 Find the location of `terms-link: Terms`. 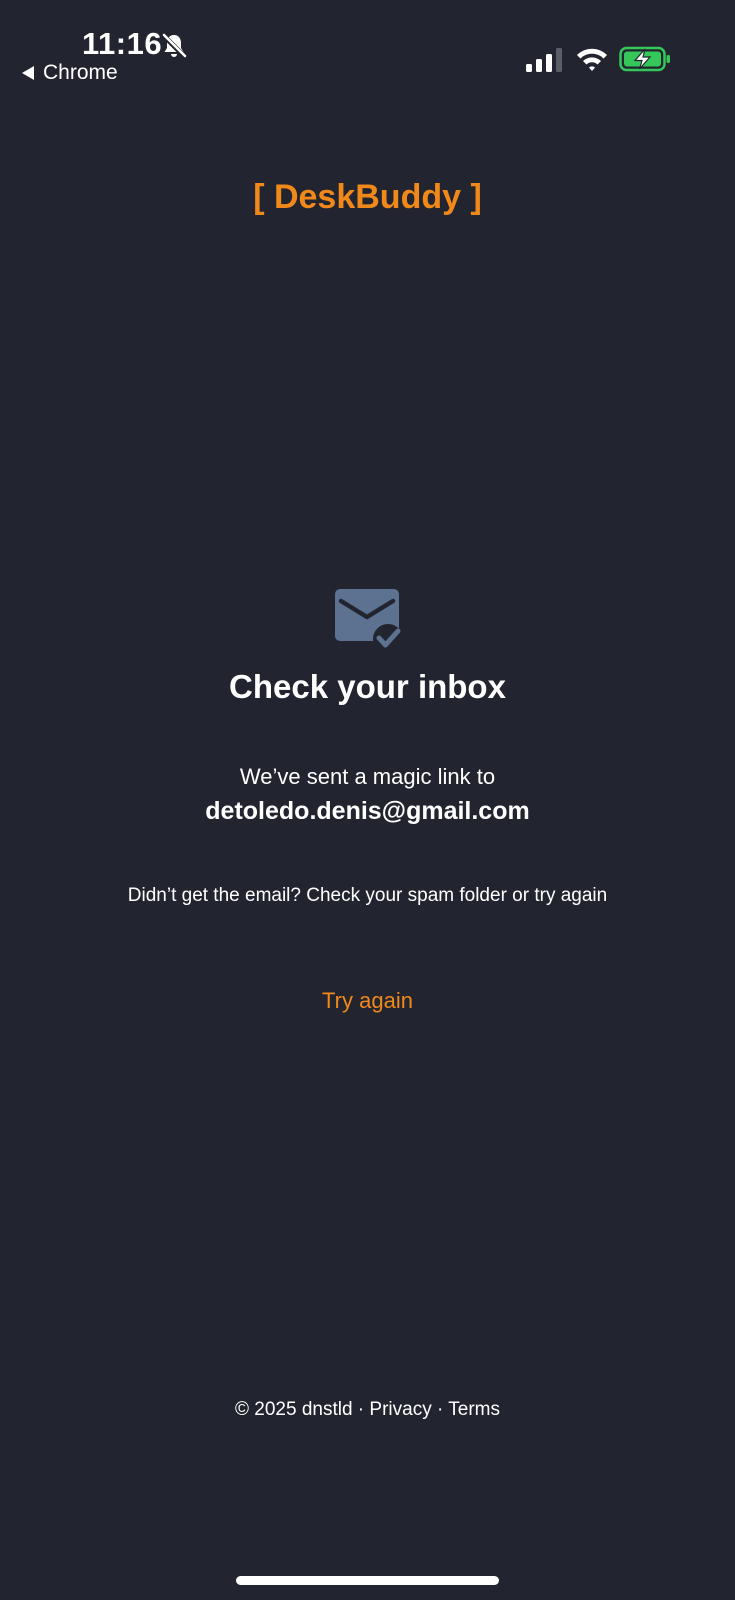

terms-link: Terms is located at coordinates (474, 1409).